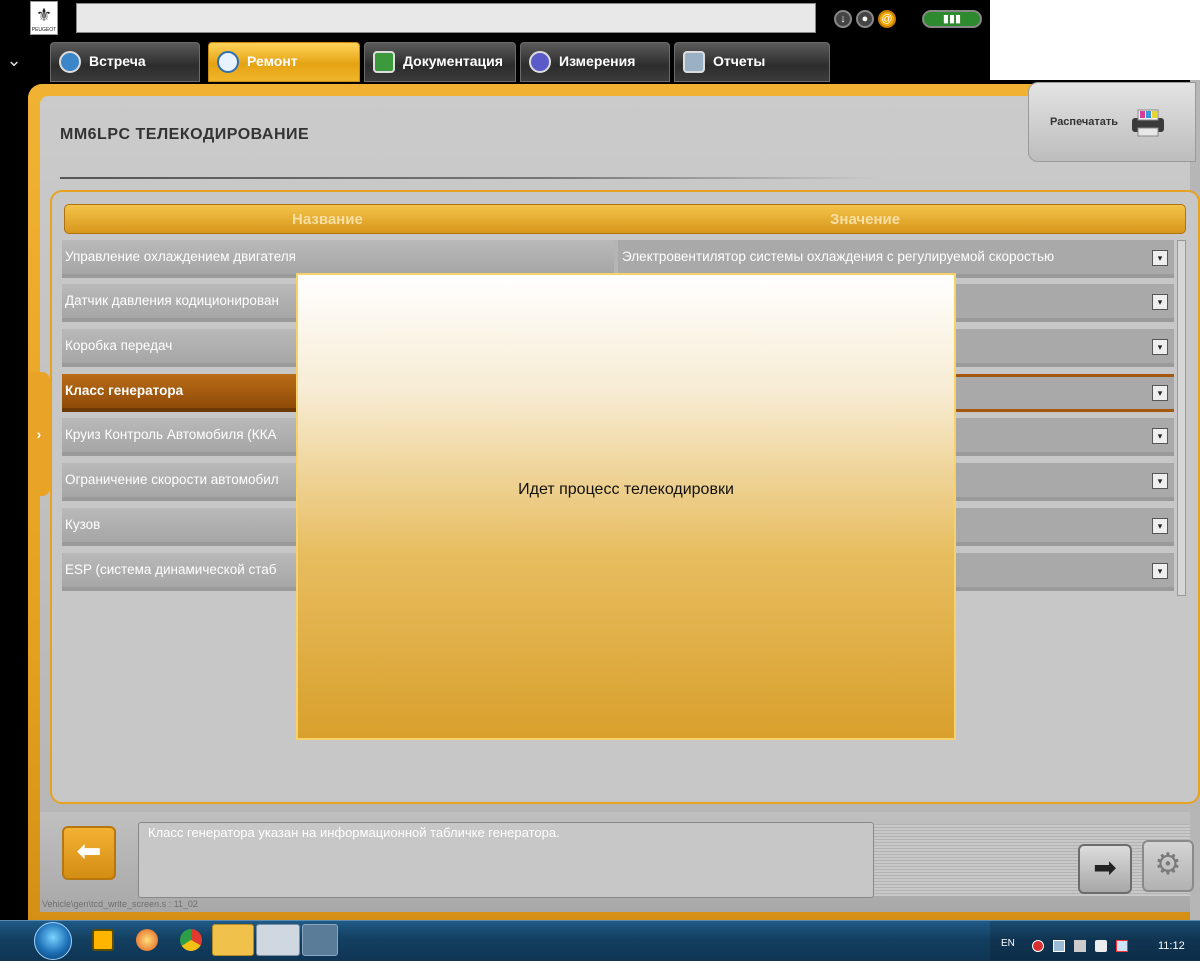 The height and width of the screenshot is (961, 1200). I want to click on action-center-icon, so click(1122, 946).